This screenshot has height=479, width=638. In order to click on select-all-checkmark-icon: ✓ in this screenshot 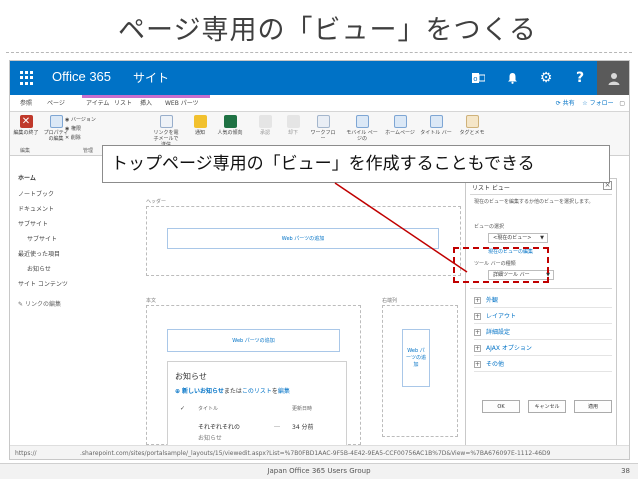, I will do `click(182, 408)`.